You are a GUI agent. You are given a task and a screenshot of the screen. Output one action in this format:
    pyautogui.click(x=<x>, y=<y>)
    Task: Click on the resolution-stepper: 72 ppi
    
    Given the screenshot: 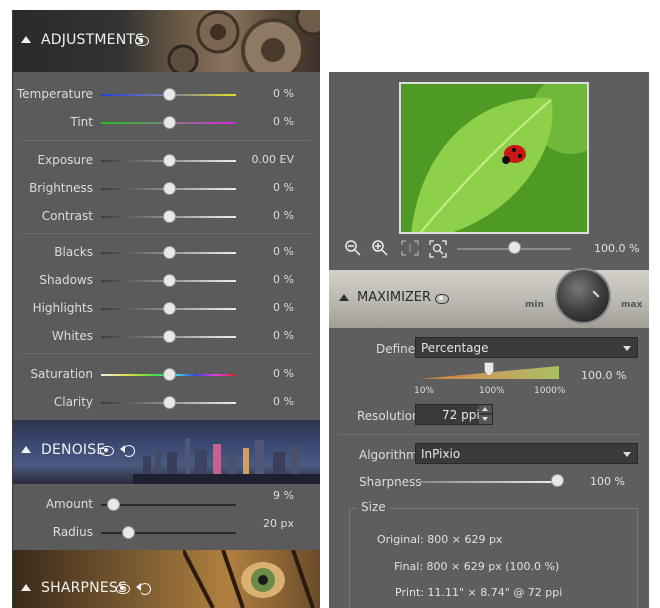 What is the action you would take?
    pyautogui.click(x=454, y=414)
    